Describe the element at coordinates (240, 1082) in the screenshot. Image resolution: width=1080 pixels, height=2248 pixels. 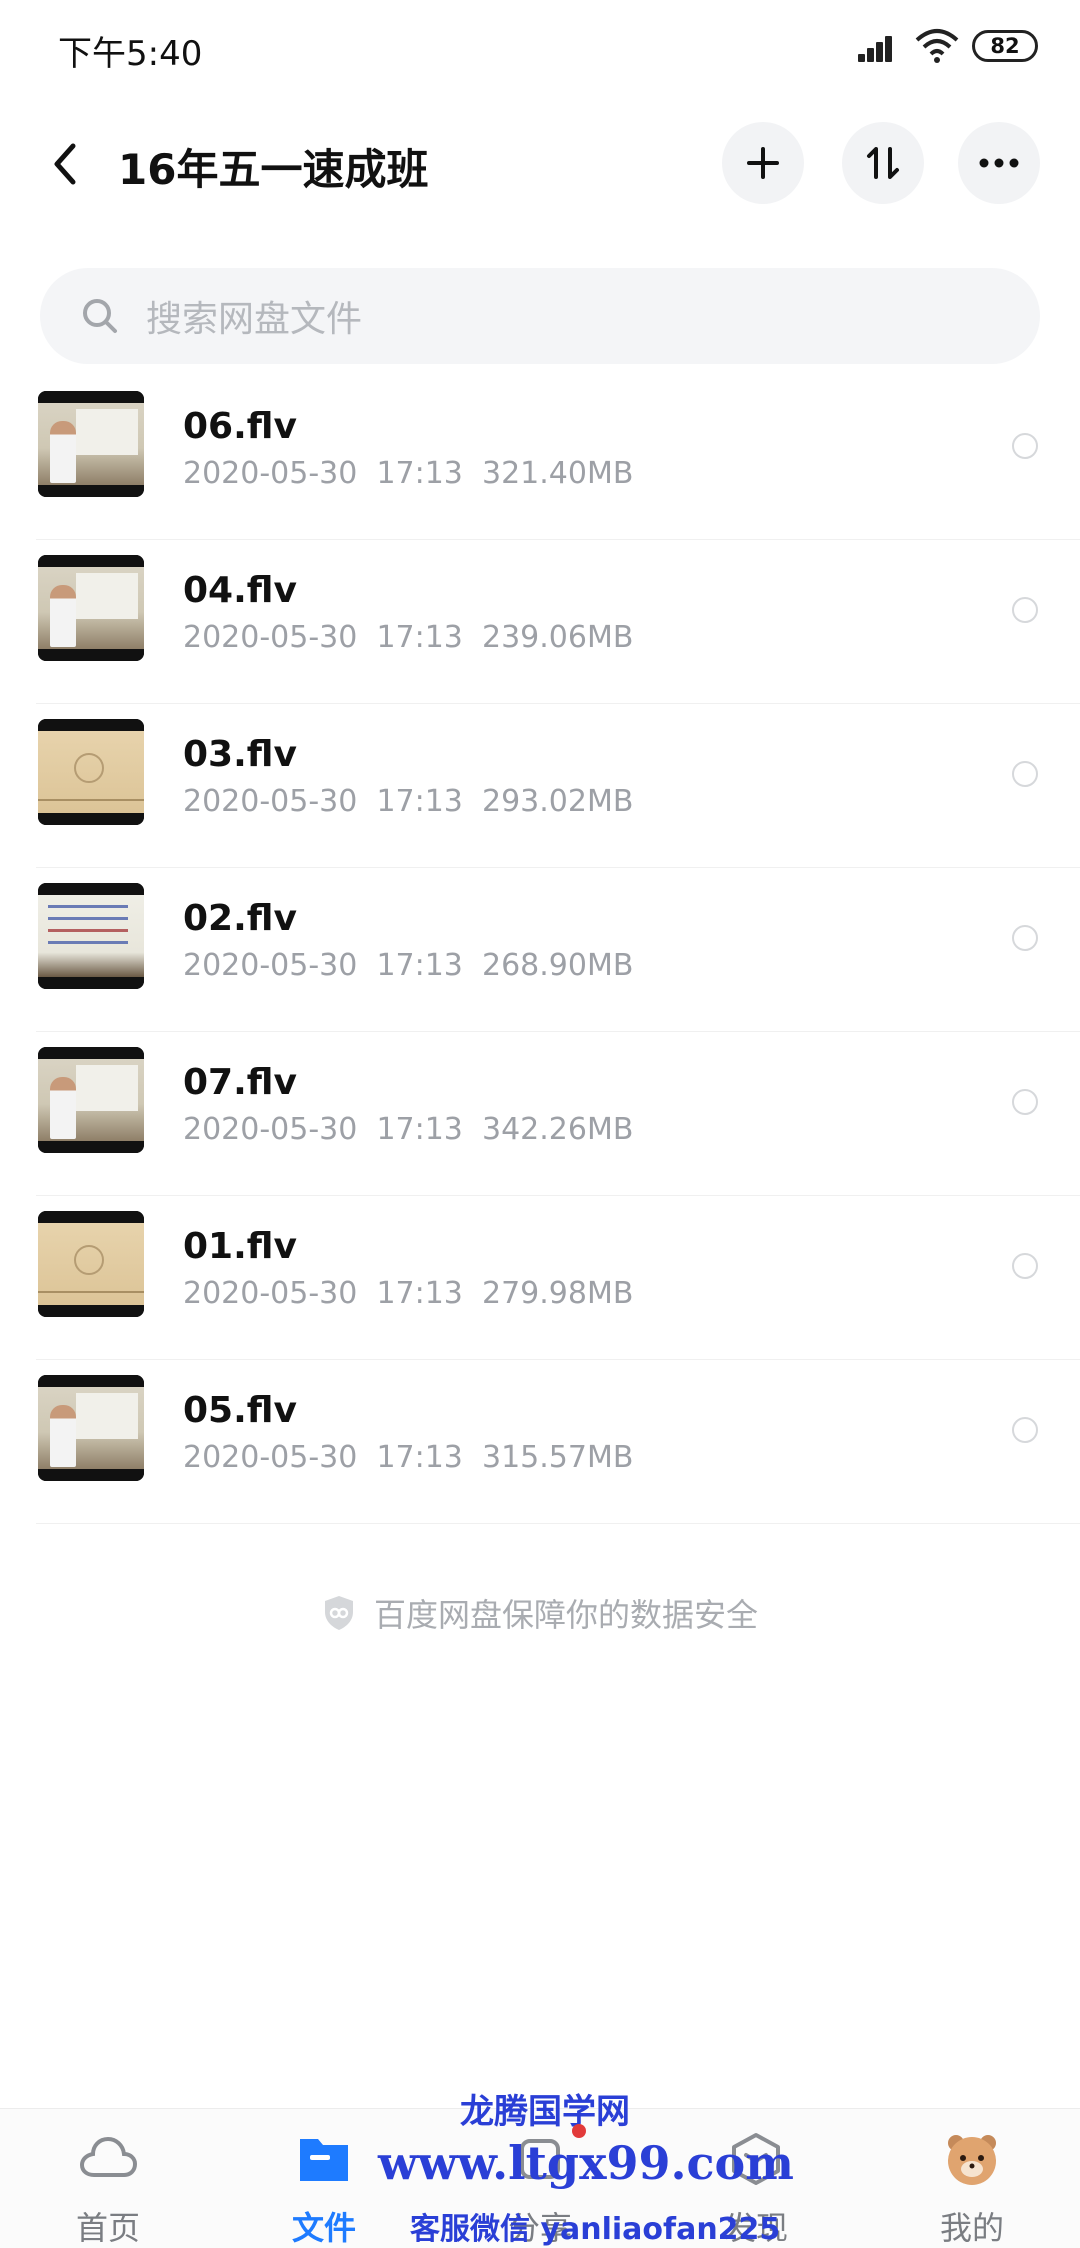
I see `file-name: 07.flv` at that location.